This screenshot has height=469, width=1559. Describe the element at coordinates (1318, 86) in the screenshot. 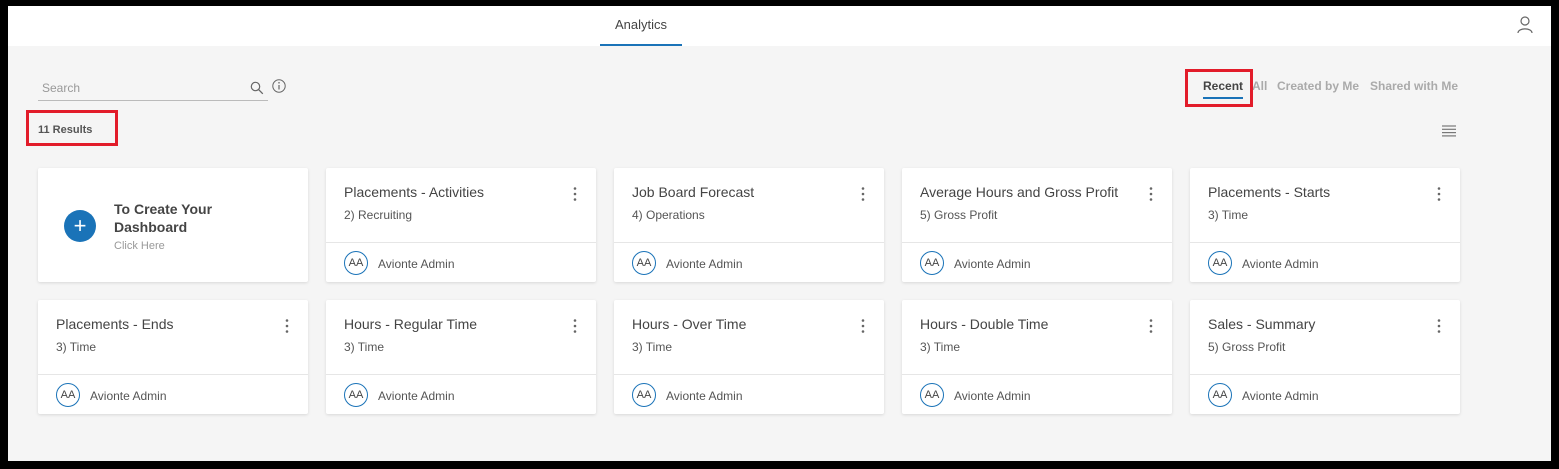

I see `filter-created-by-me: Created by Me` at that location.